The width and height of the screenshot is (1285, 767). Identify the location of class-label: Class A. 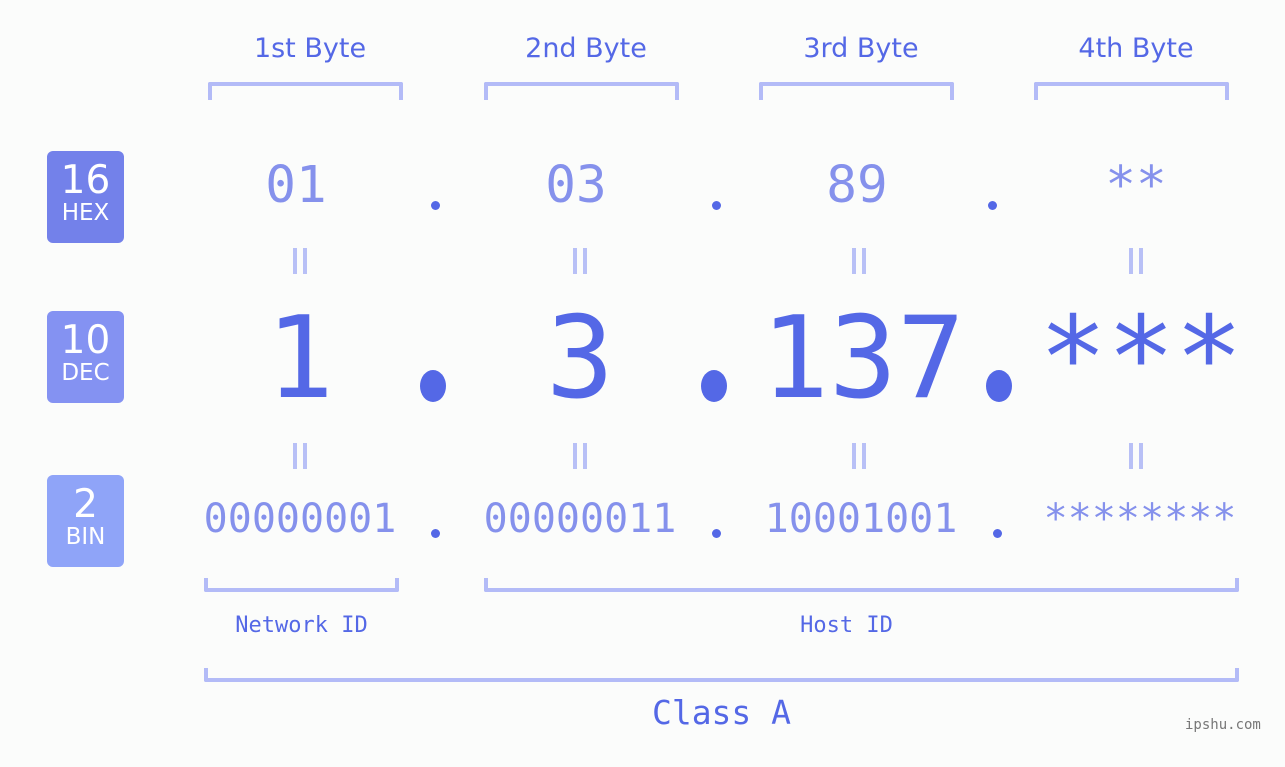
(721, 712).